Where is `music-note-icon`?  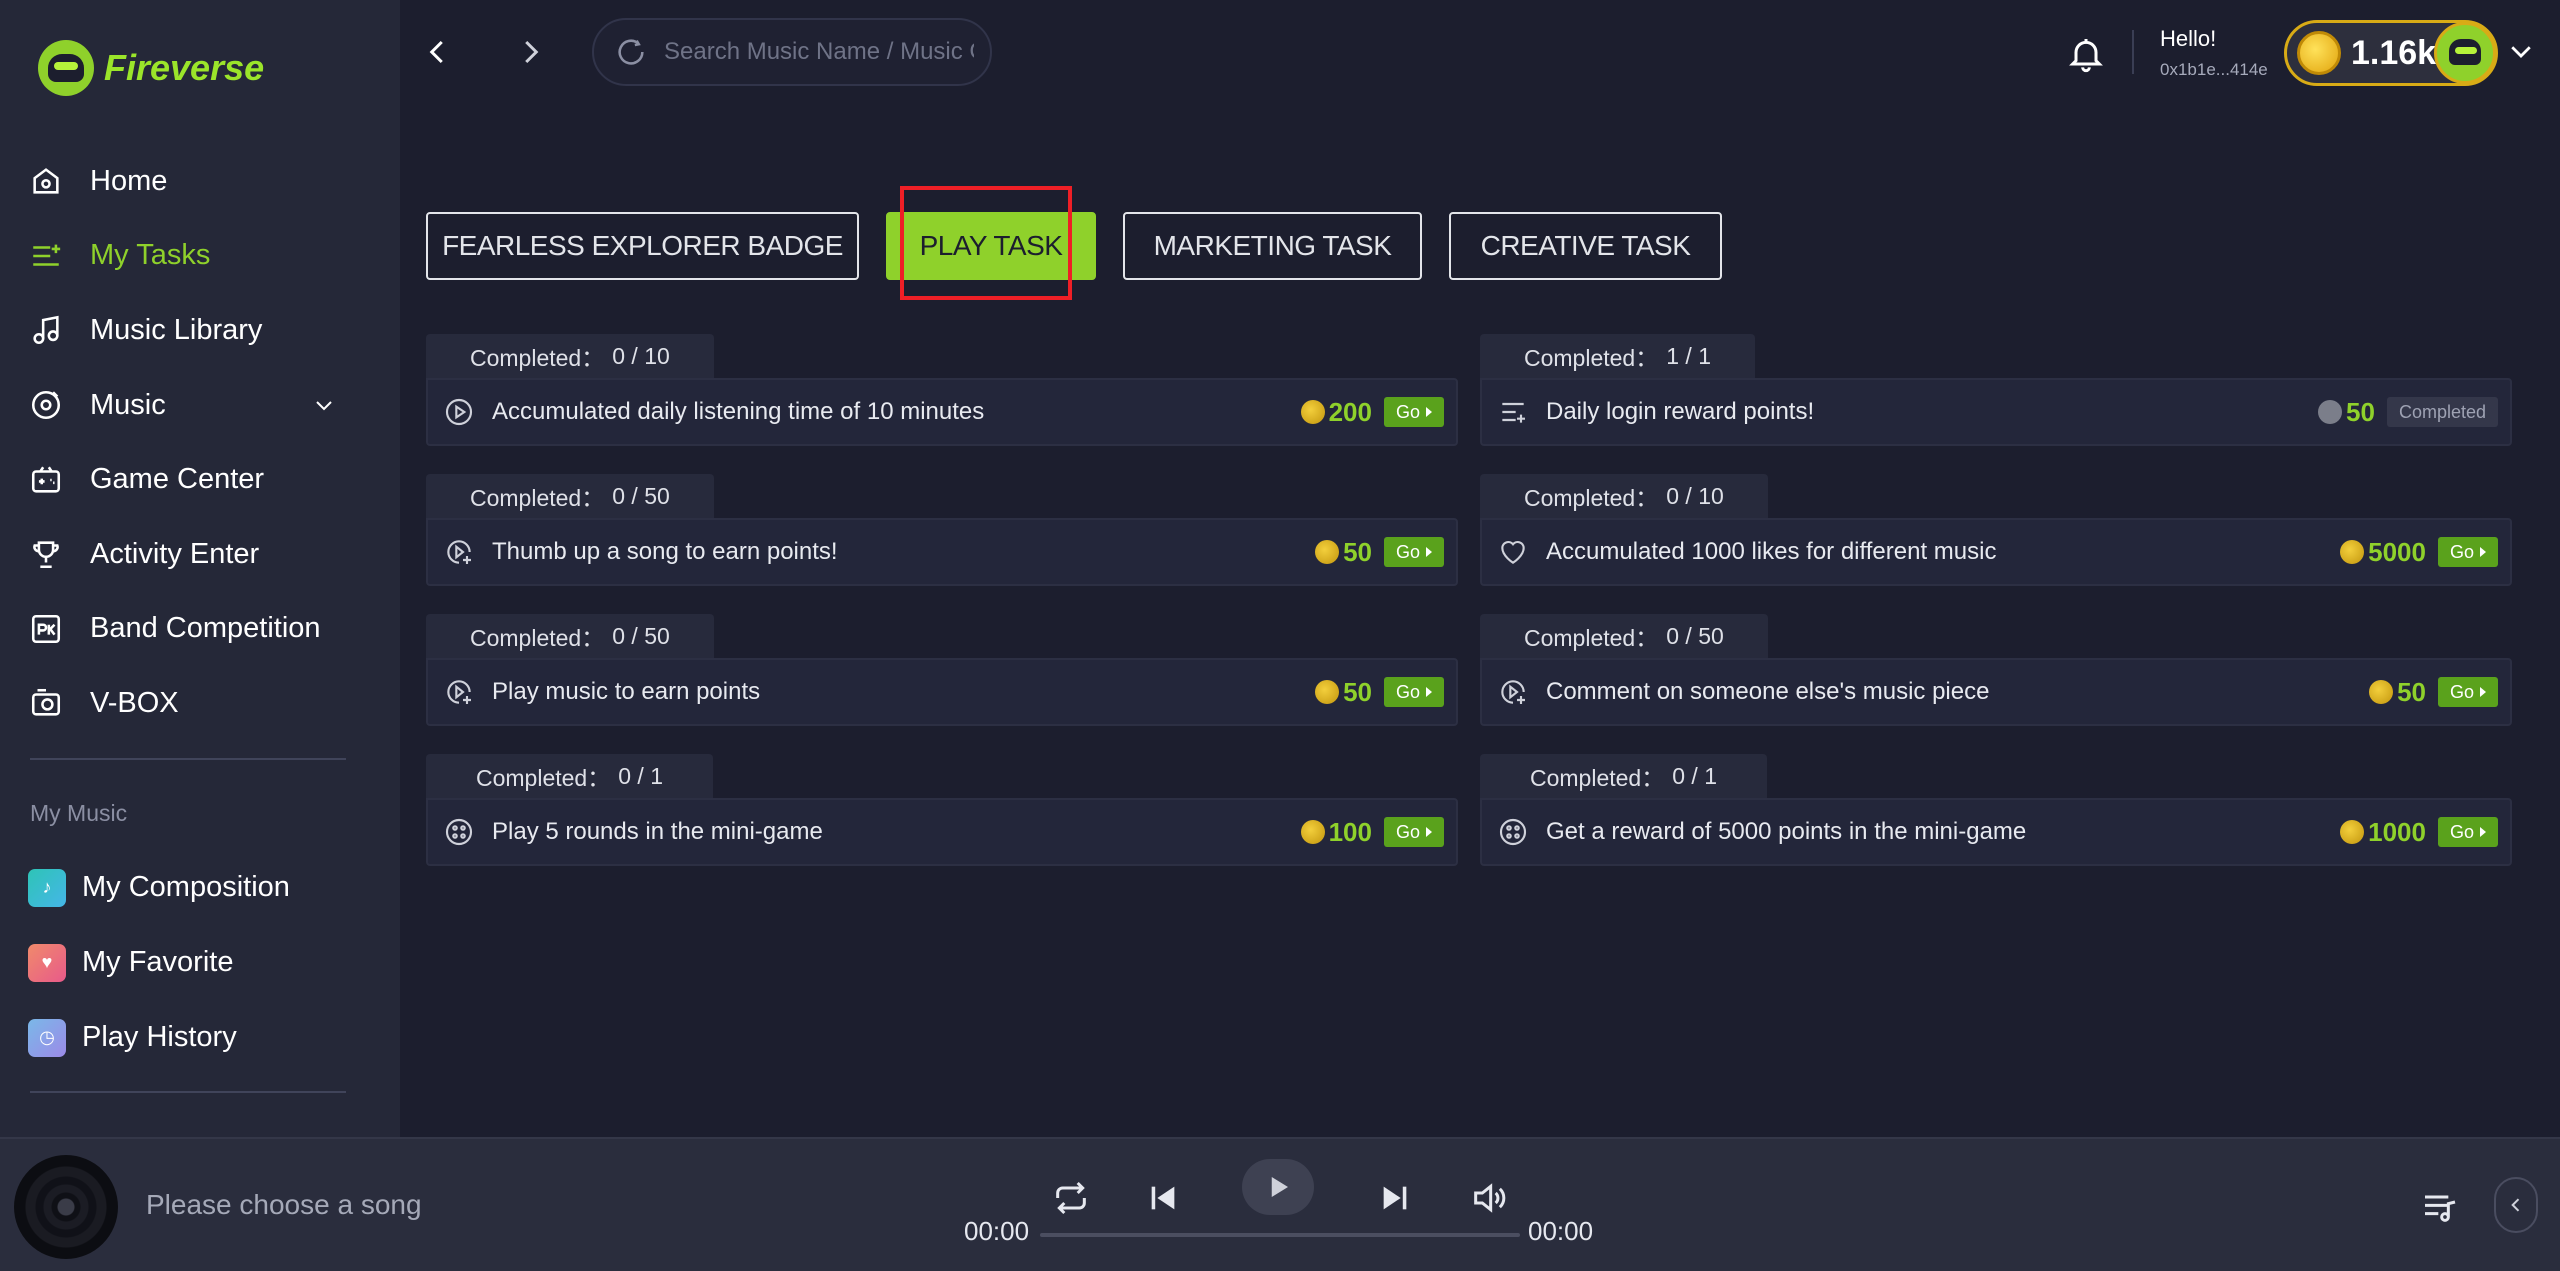
music-note-icon is located at coordinates (46, 330).